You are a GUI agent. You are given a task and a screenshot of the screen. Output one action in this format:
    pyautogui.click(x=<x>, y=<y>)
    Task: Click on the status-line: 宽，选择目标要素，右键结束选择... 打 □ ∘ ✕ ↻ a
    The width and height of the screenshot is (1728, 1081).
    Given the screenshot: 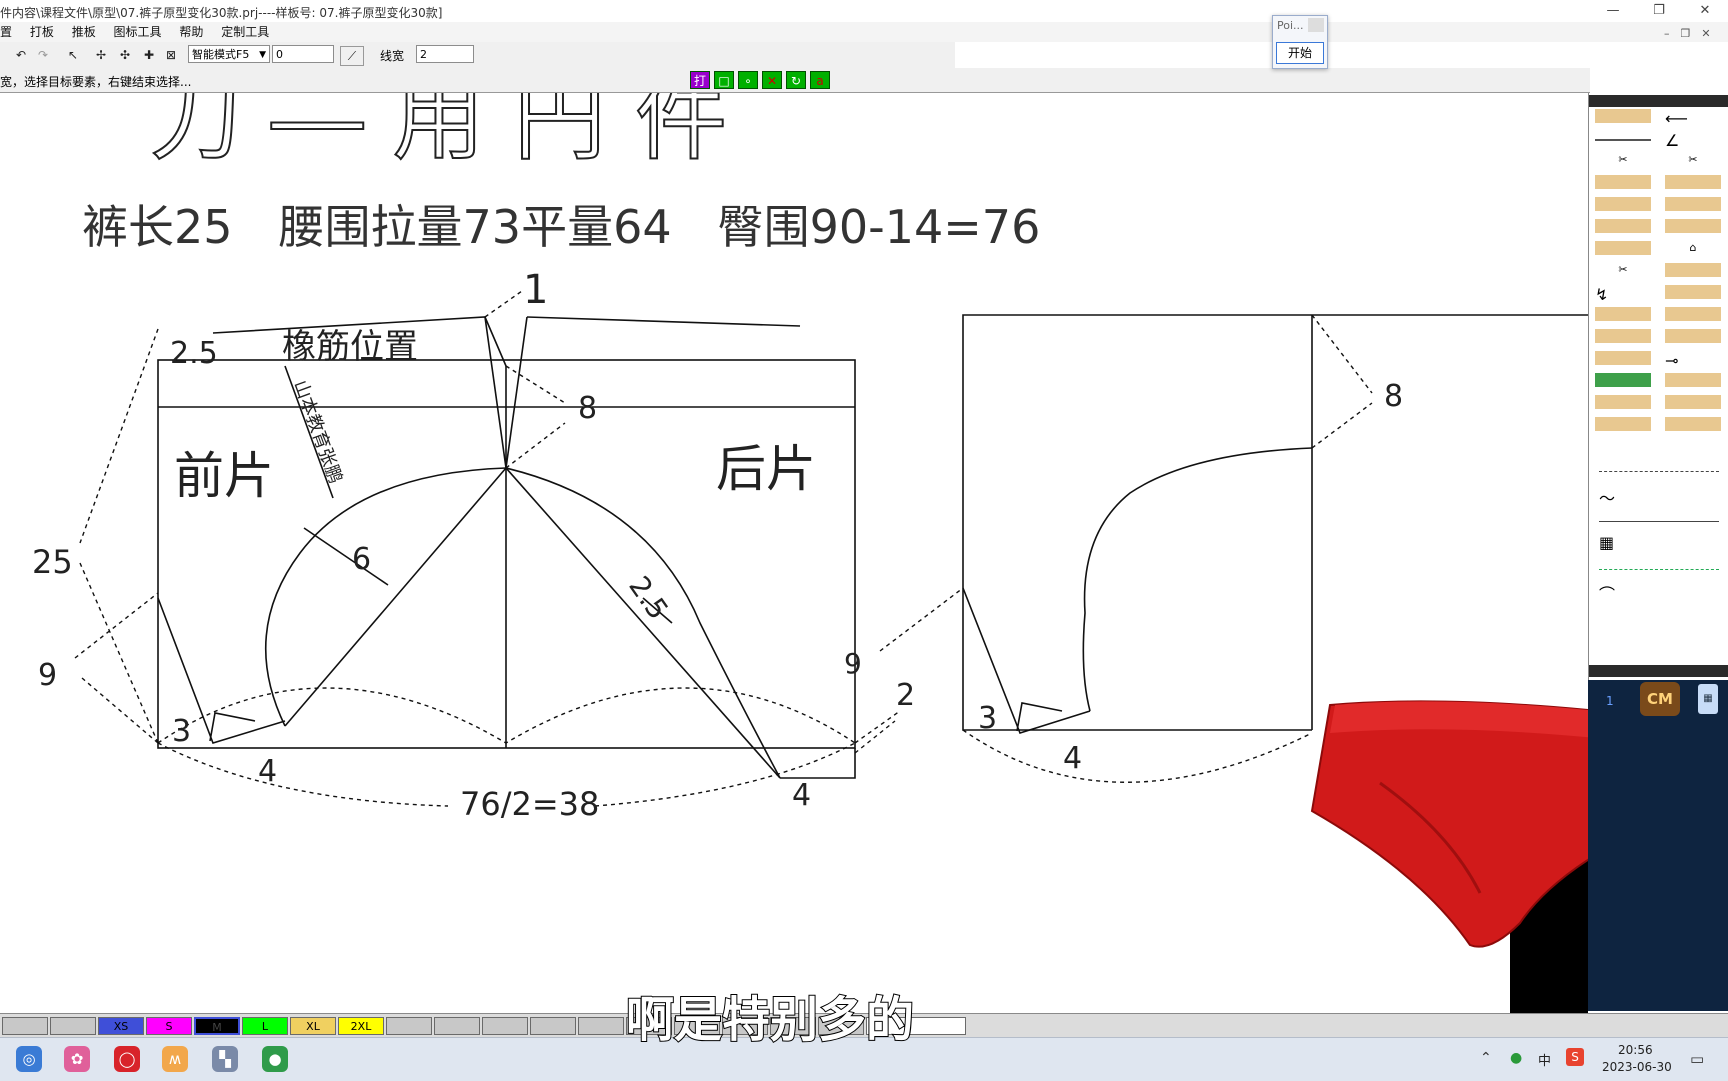 What is the action you would take?
    pyautogui.click(x=795, y=80)
    